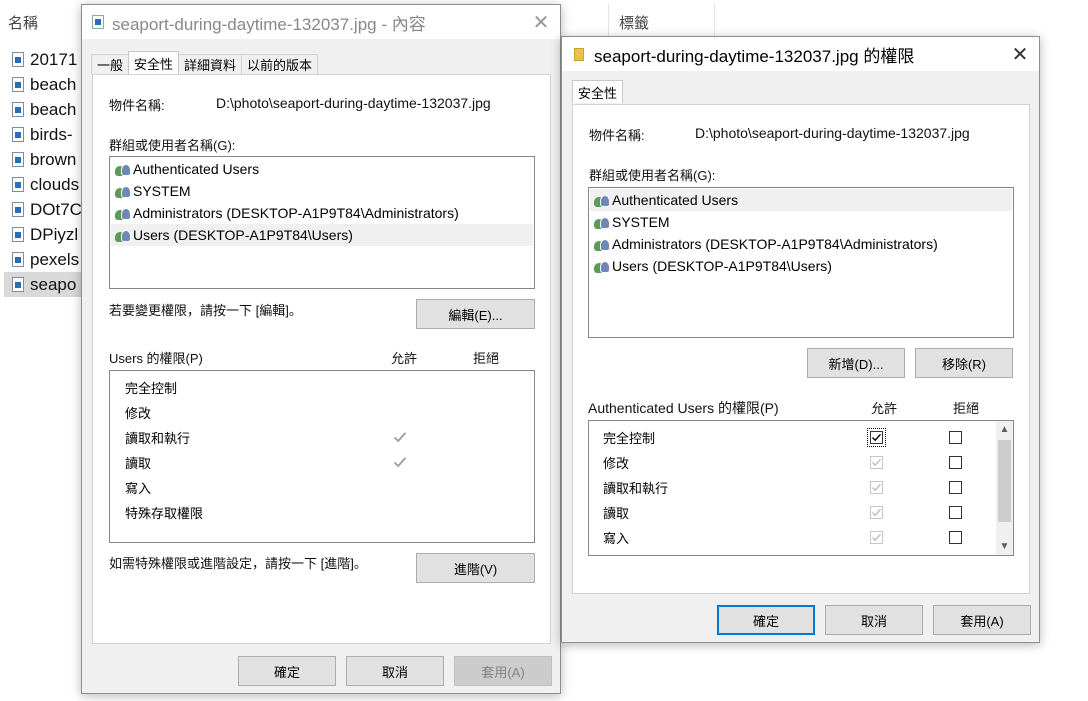 Image resolution: width=1088 pixels, height=701 pixels. Describe the element at coordinates (210, 64) in the screenshot. I see `tab-details: 詳細資料` at that location.